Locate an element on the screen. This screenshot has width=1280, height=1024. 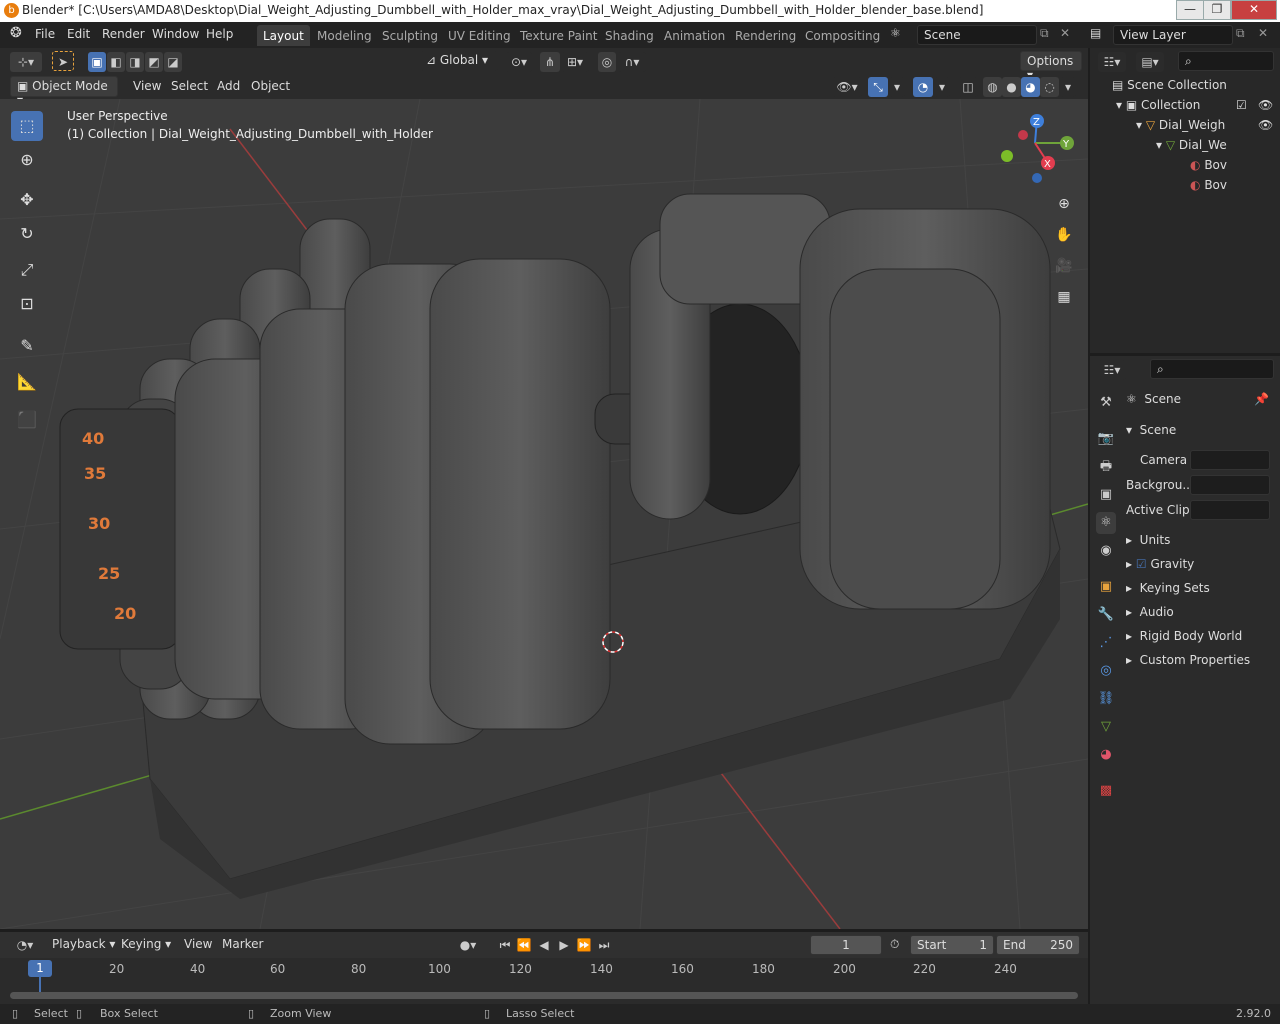
tool-cursor: ⊕ is located at coordinates (27, 160).